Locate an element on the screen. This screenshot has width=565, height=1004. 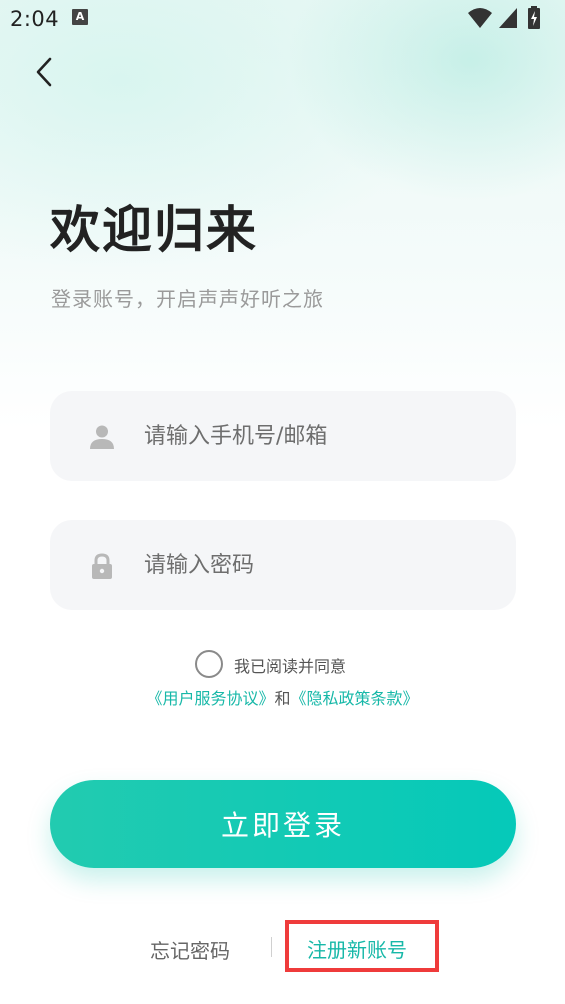
page-subtitle: 登录账号，开启声声好听之旅 is located at coordinates (187, 299).